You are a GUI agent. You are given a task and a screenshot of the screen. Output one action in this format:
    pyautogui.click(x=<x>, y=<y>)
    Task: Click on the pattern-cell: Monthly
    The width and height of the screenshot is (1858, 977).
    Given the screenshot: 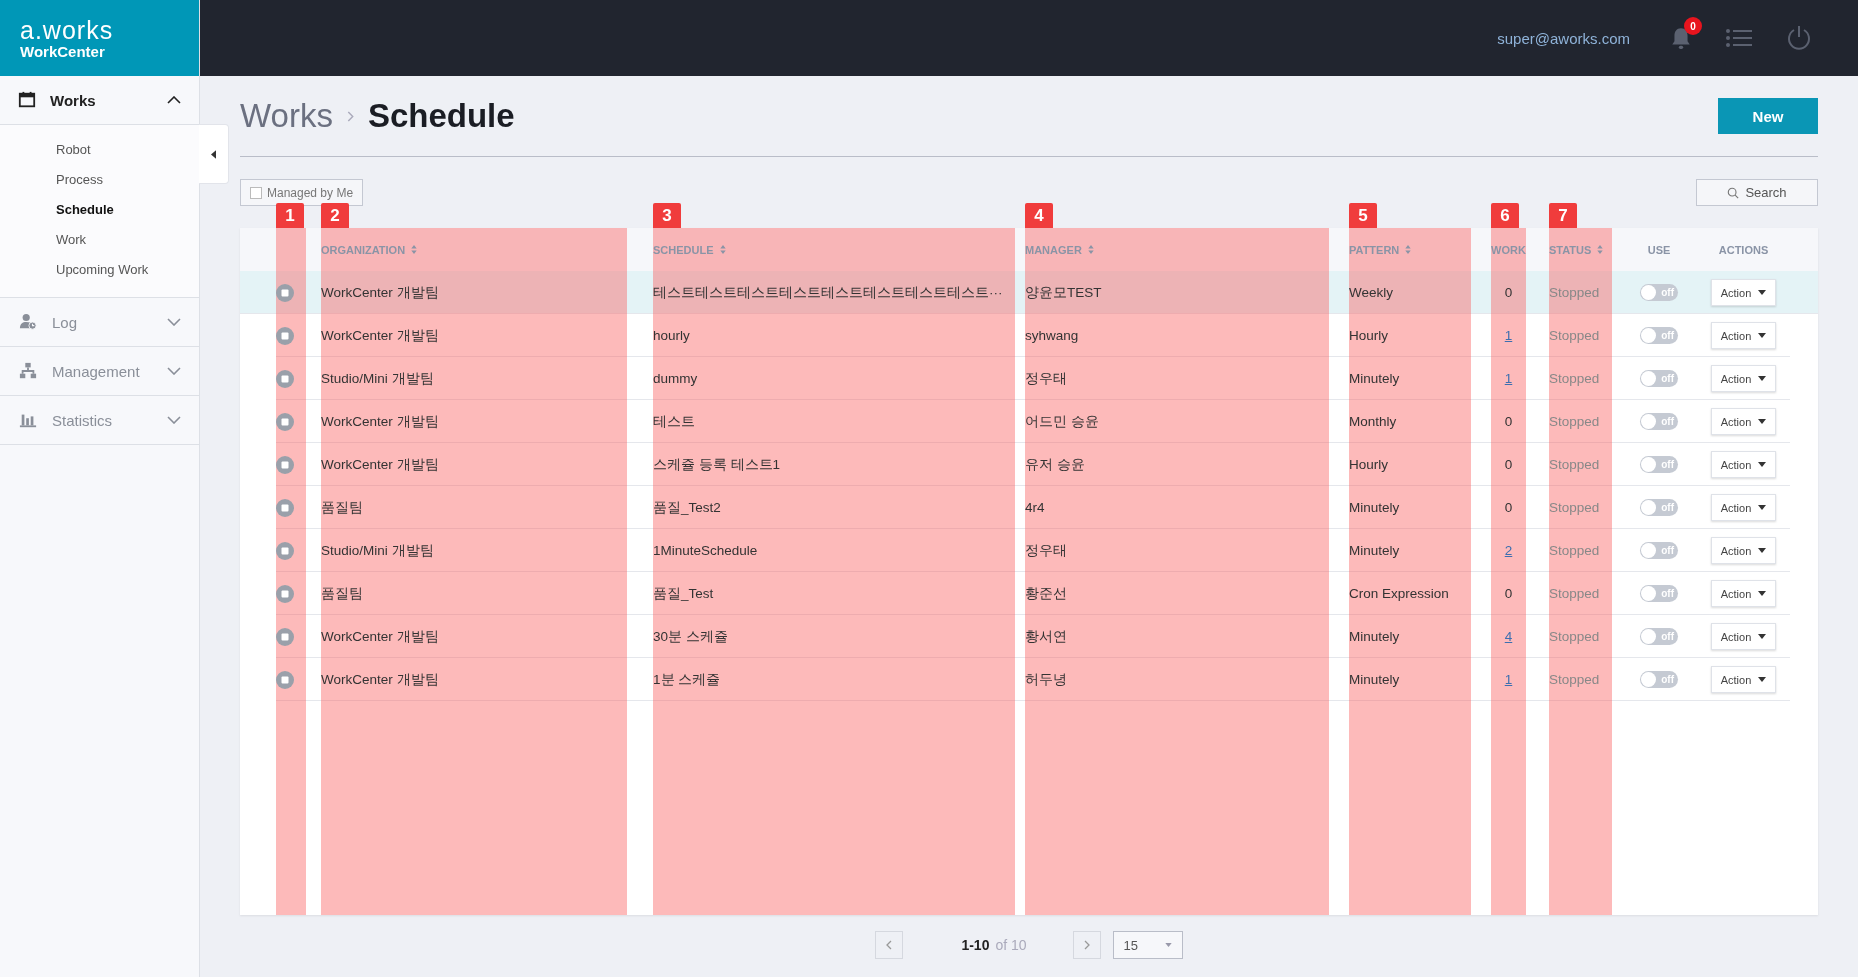 What is the action you would take?
    pyautogui.click(x=1373, y=421)
    